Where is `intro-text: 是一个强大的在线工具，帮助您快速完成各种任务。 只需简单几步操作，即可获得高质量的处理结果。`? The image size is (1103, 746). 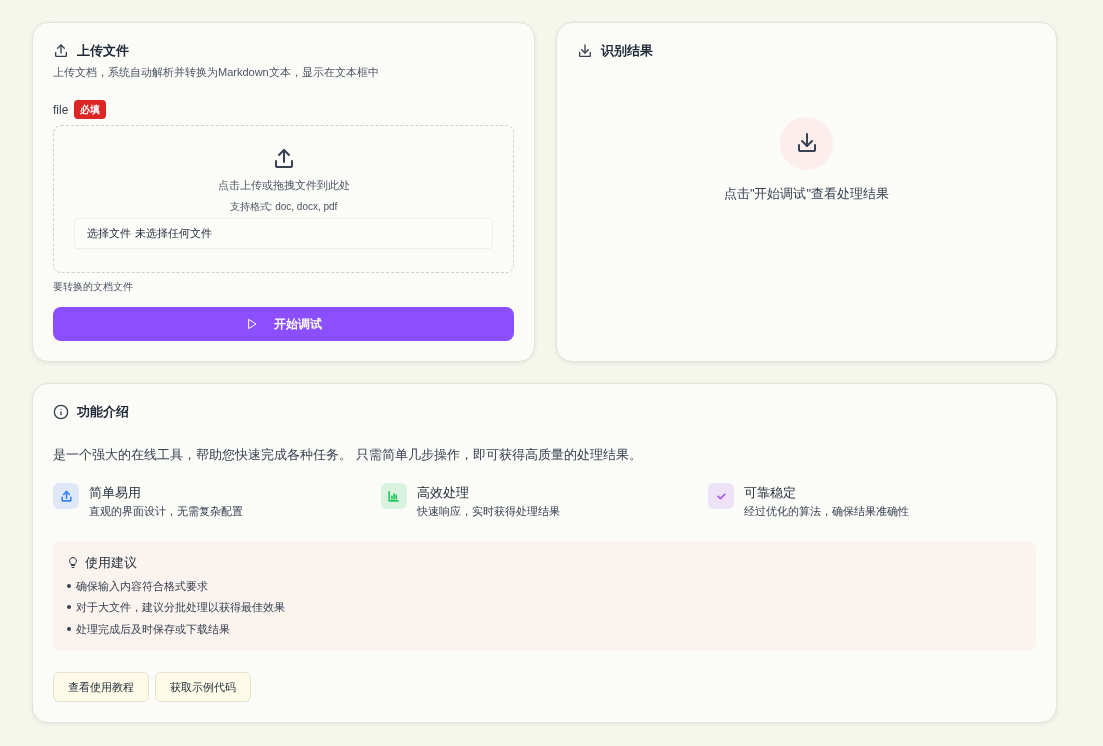
intro-text: 是一个强大的在线工具，帮助您快速完成各种任务。 只需简单几步操作，即可获得高质量的处理结果。 is located at coordinates (348, 454).